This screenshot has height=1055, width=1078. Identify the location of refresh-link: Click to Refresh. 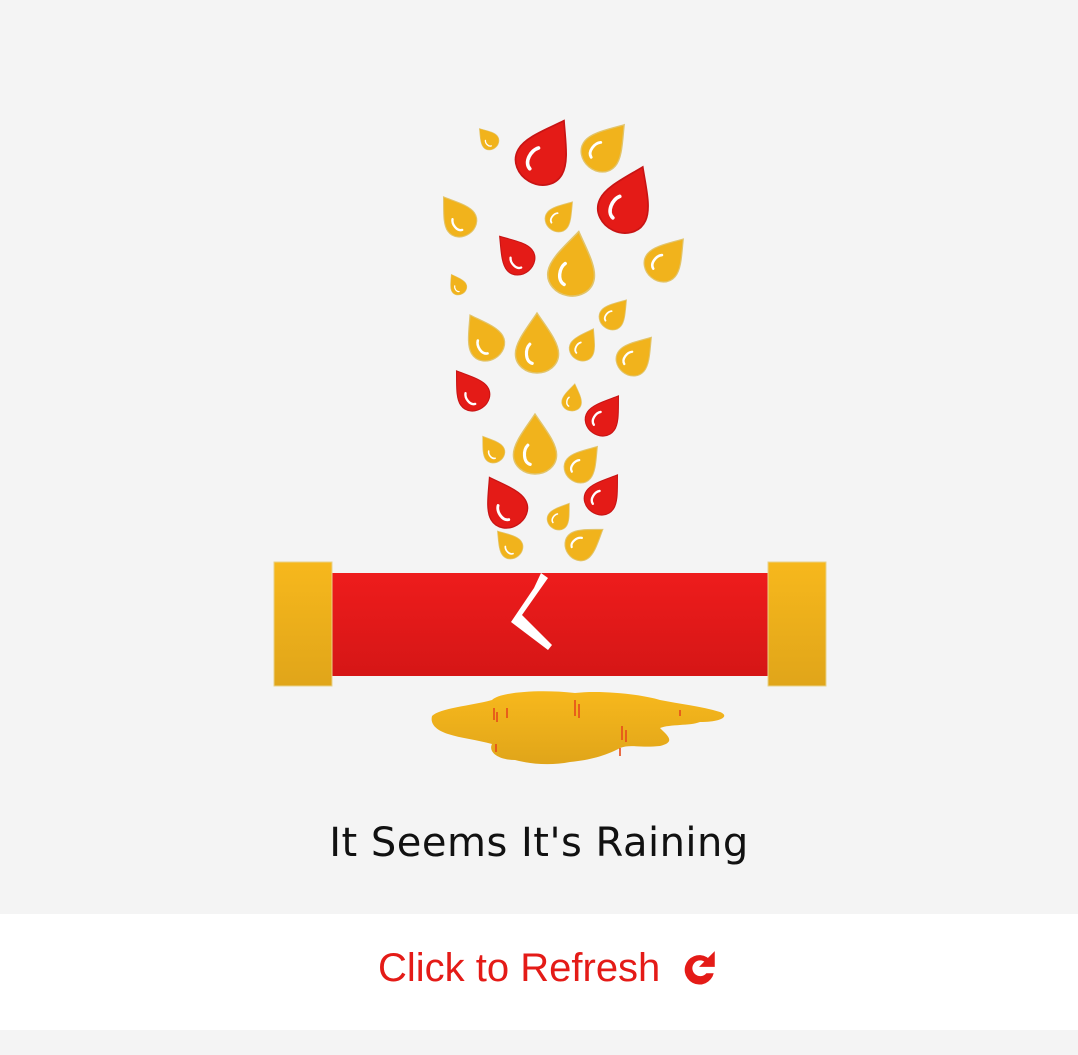
(549, 968).